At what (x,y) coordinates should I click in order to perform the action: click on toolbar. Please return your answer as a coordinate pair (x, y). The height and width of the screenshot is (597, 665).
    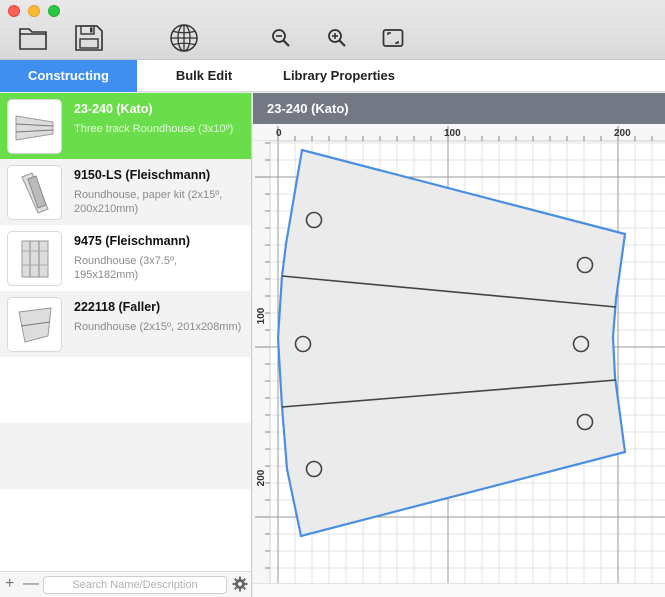
    Looking at the image, I should click on (332, 30).